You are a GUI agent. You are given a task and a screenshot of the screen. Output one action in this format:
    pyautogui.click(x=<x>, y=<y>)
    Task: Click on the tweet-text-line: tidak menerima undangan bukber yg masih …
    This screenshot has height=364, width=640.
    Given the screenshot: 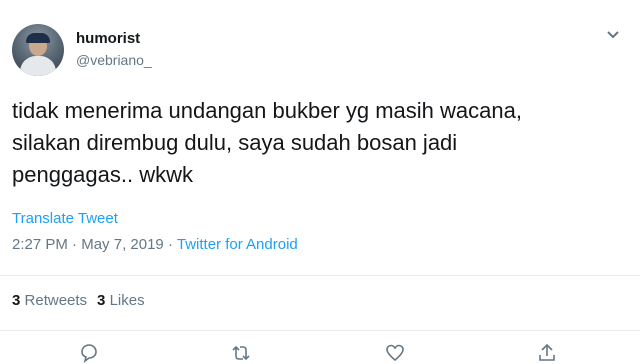 What is the action you would take?
    pyautogui.click(x=267, y=110)
    